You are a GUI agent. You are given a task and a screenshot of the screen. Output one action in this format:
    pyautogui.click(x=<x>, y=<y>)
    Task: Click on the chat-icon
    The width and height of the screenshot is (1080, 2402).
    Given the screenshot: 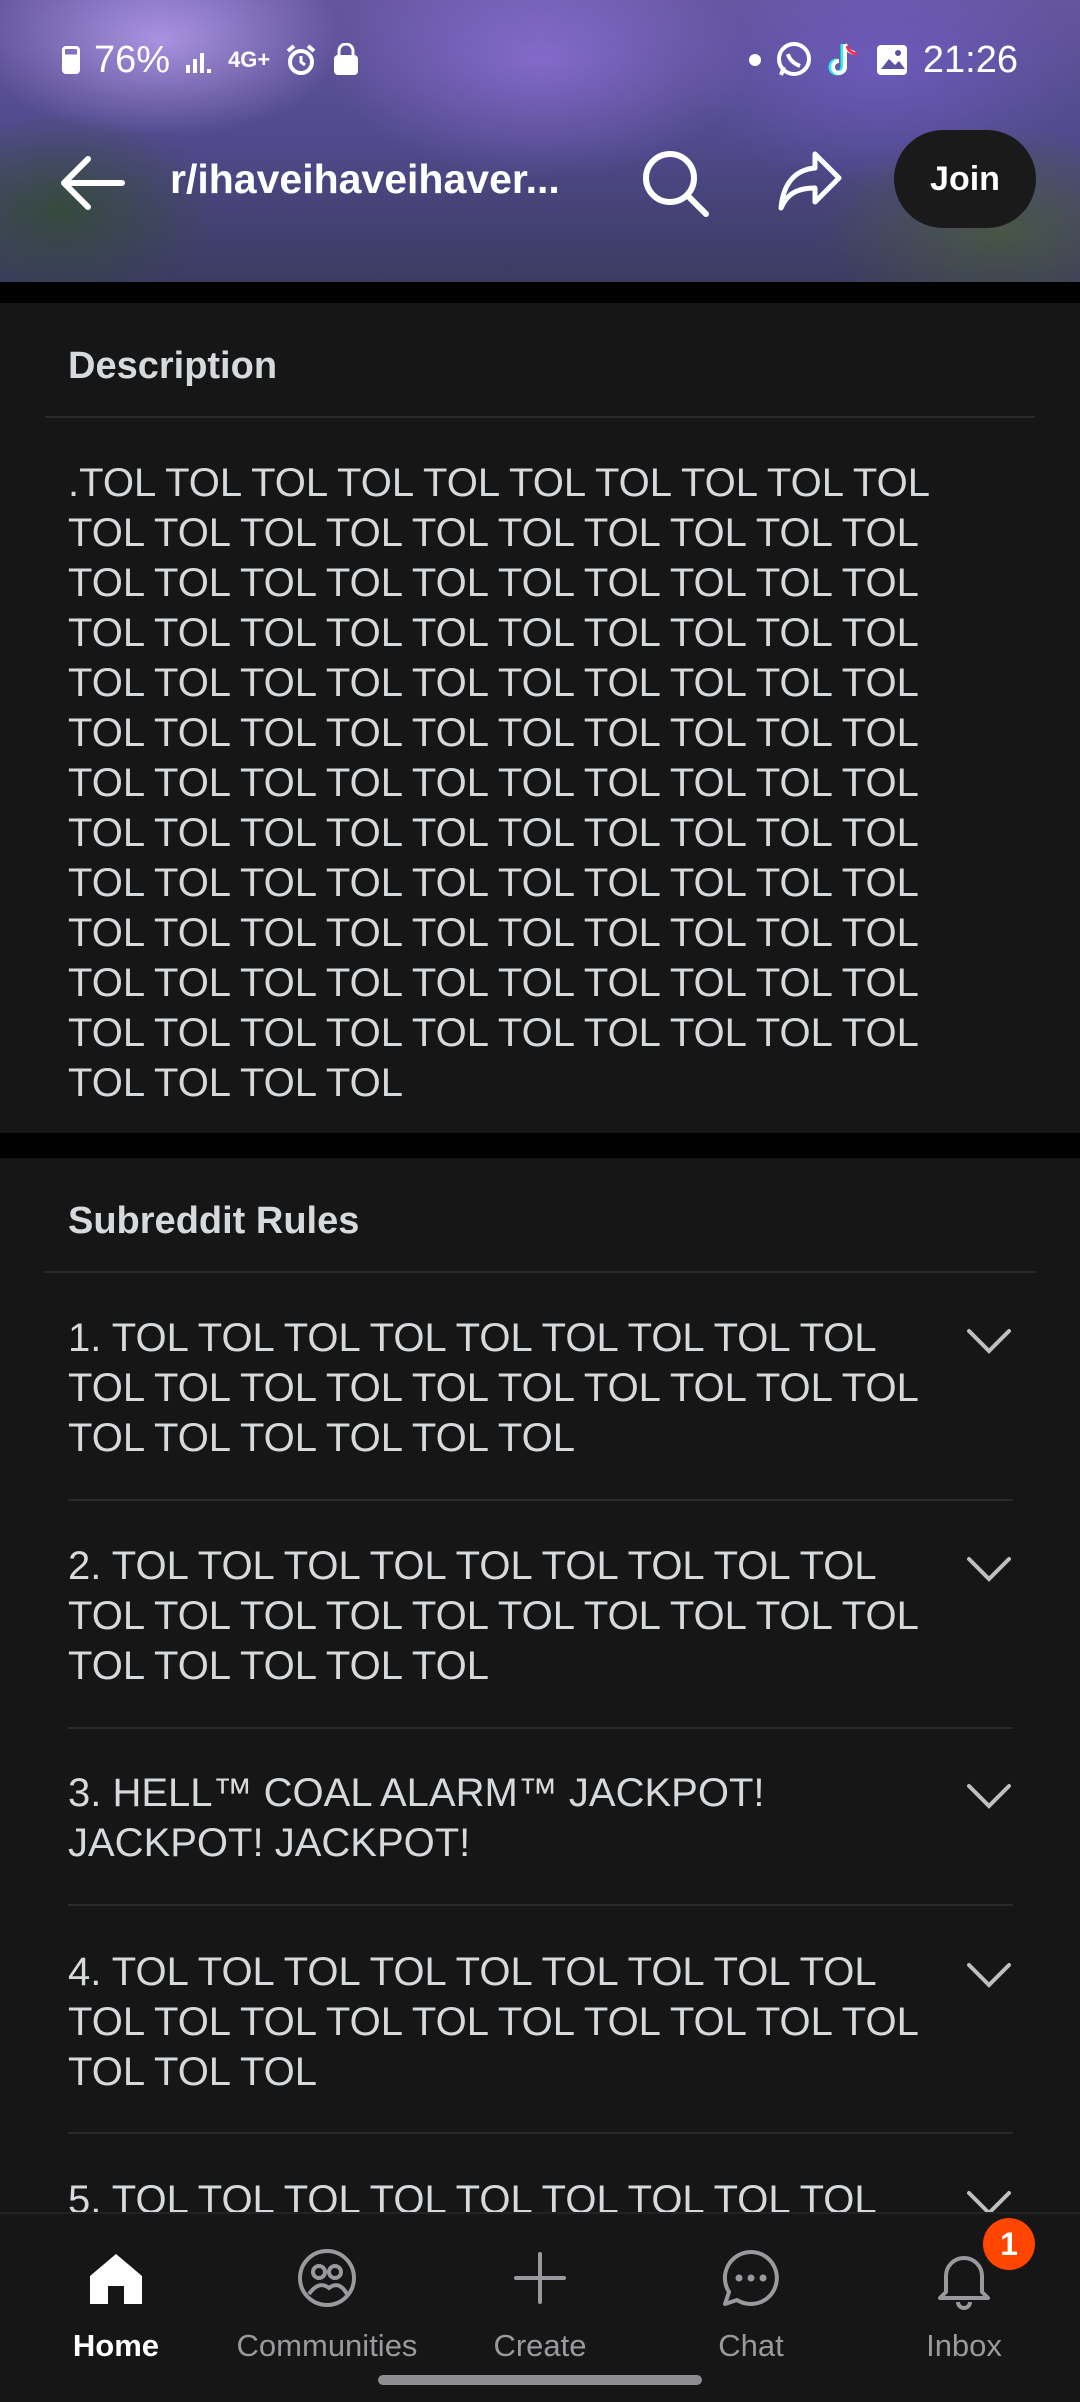 What is the action you would take?
    pyautogui.click(x=750, y=2277)
    